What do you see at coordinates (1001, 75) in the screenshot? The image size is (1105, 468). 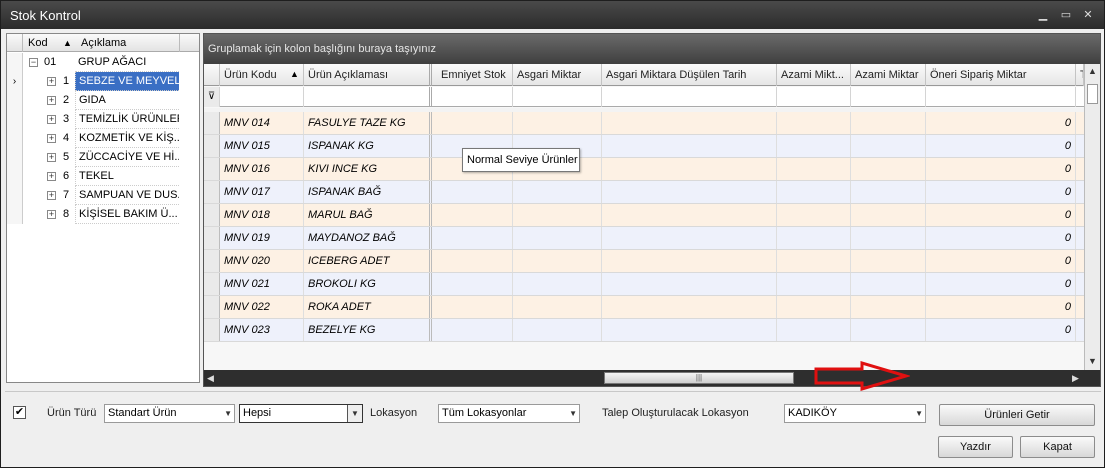 I see `col-oneri-siparis: Öneri Sipariş Miktar` at bounding box center [1001, 75].